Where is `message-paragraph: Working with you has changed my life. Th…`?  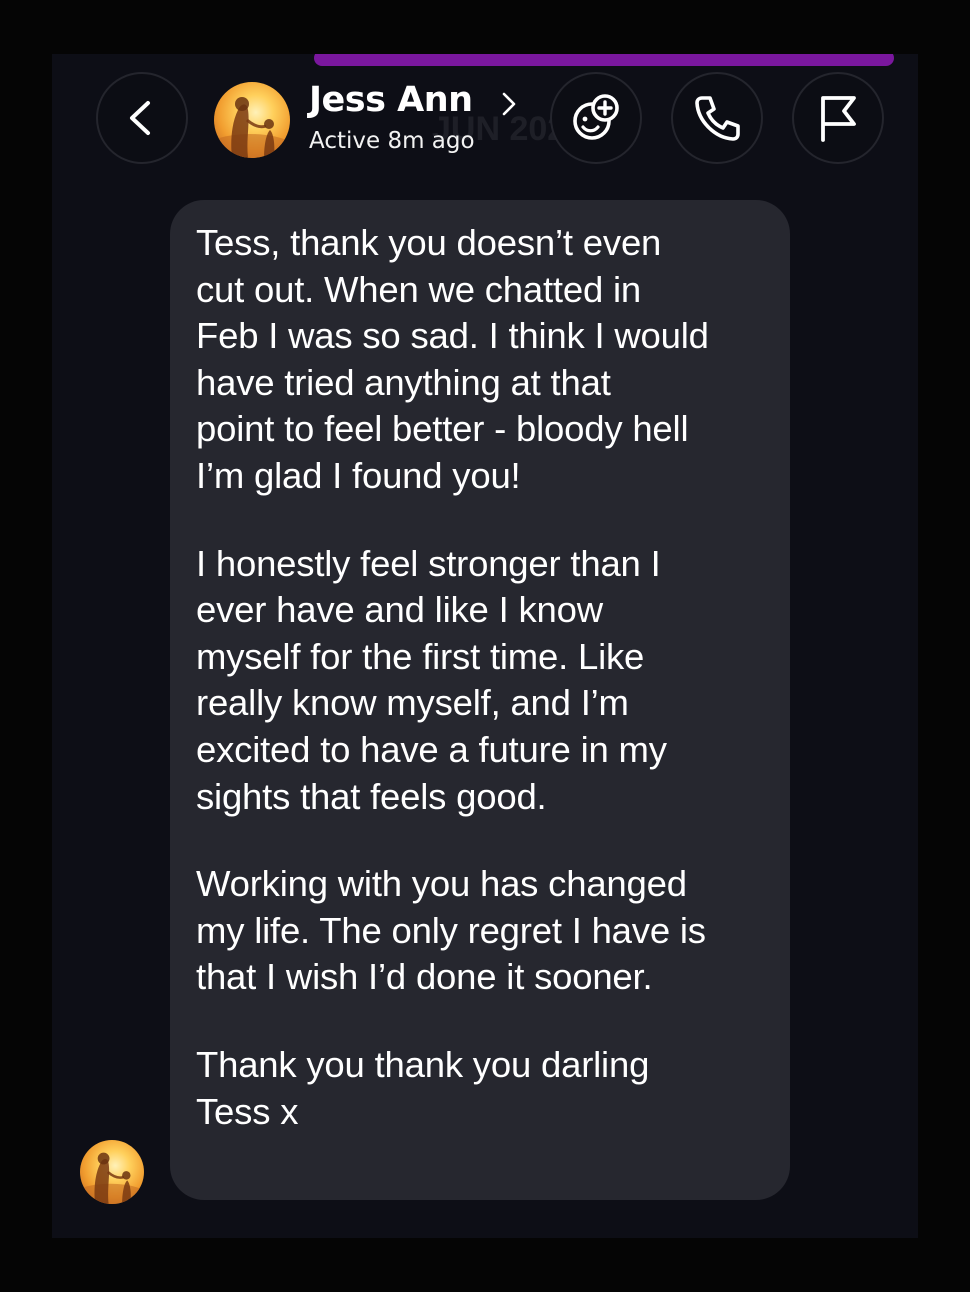
message-paragraph: Working with you has changed my life. Th… is located at coordinates (451, 930).